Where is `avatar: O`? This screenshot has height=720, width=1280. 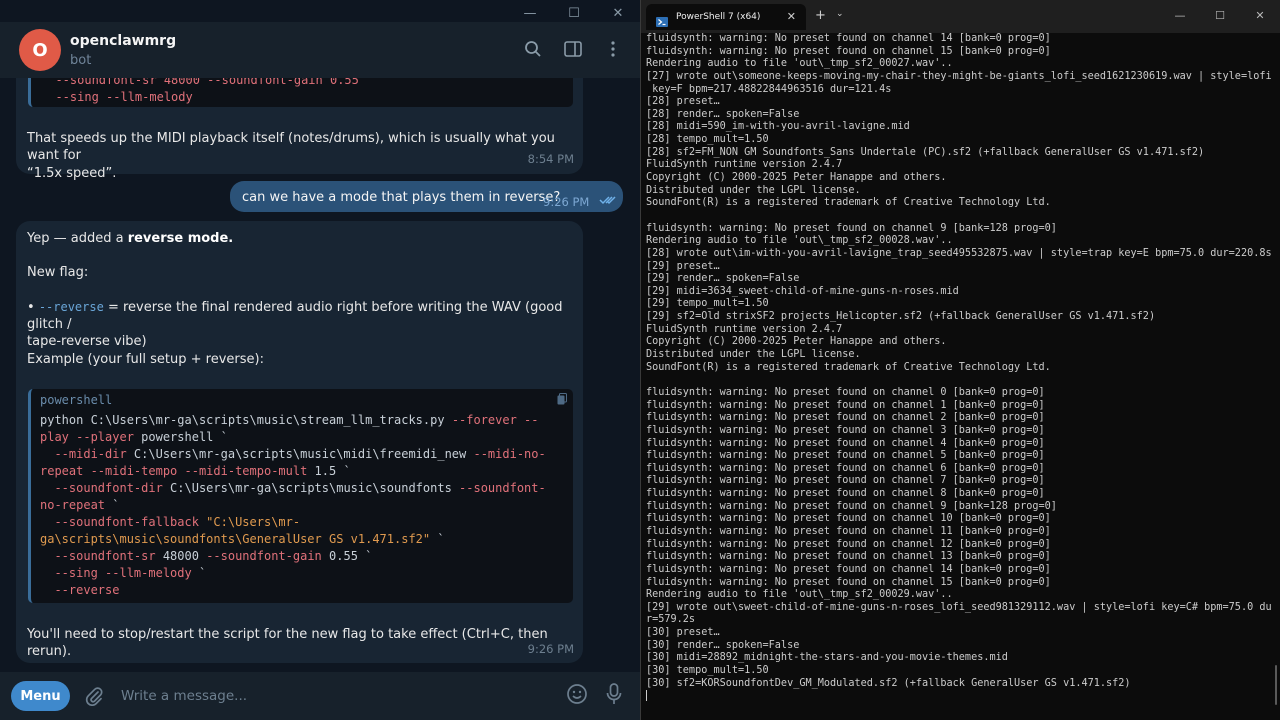
avatar: O is located at coordinates (40, 50).